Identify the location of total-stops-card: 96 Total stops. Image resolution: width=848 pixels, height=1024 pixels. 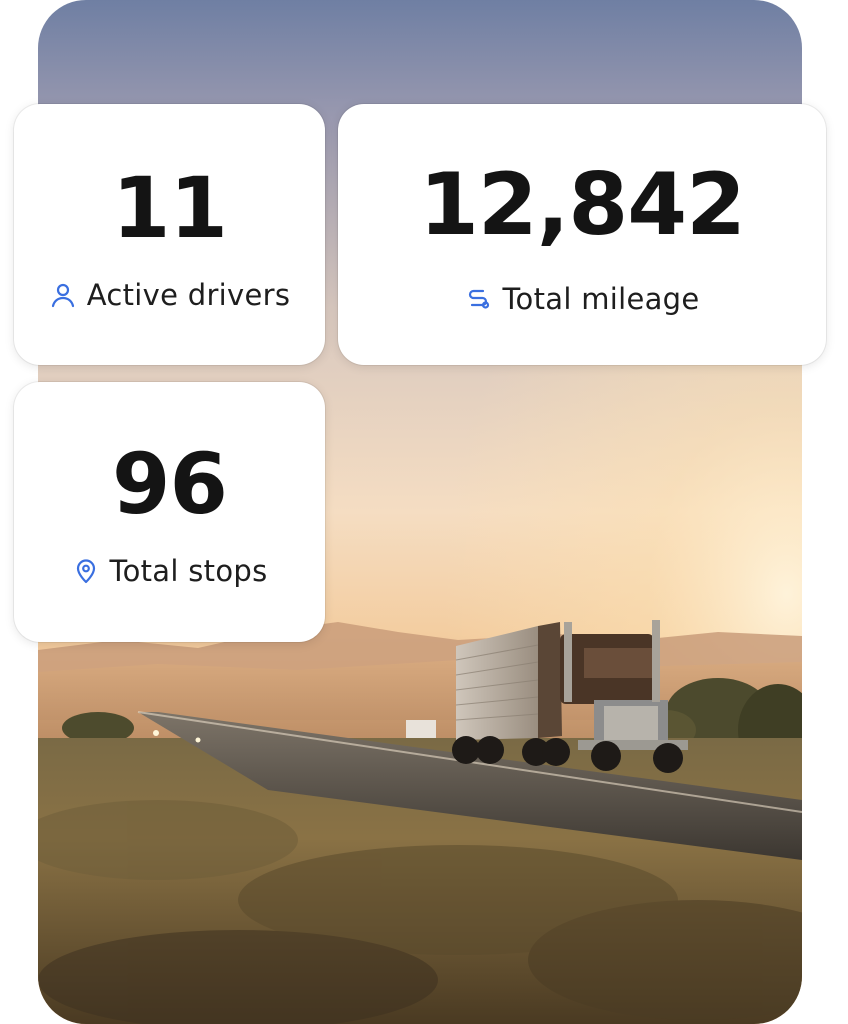
(169, 512).